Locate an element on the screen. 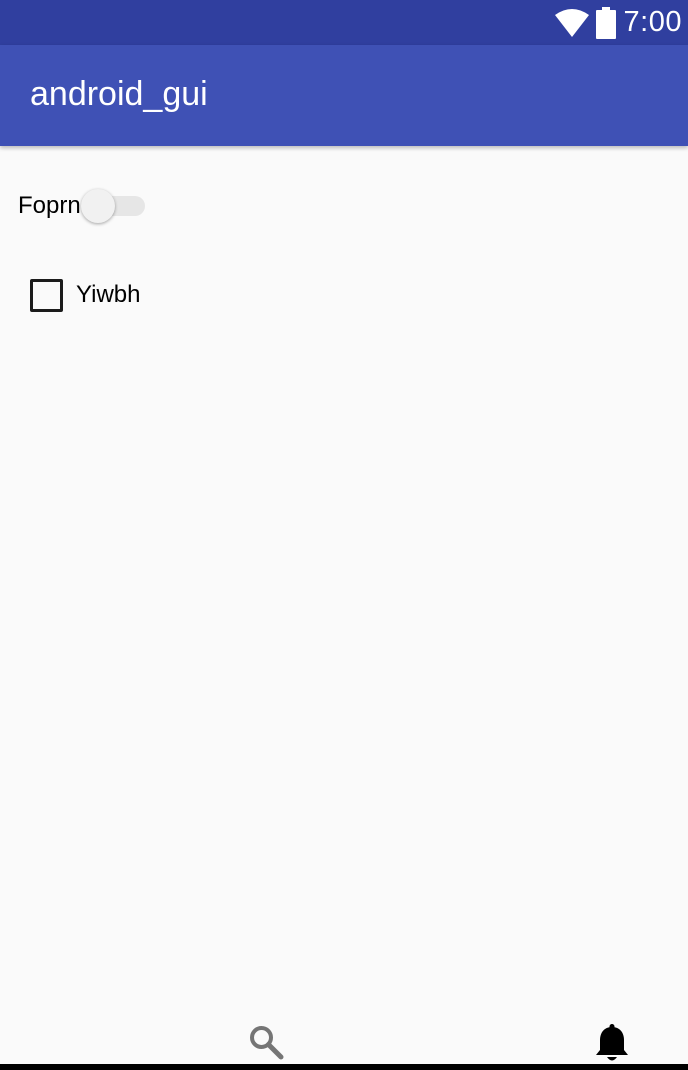  switch-row: Foprn is located at coordinates (82, 206).